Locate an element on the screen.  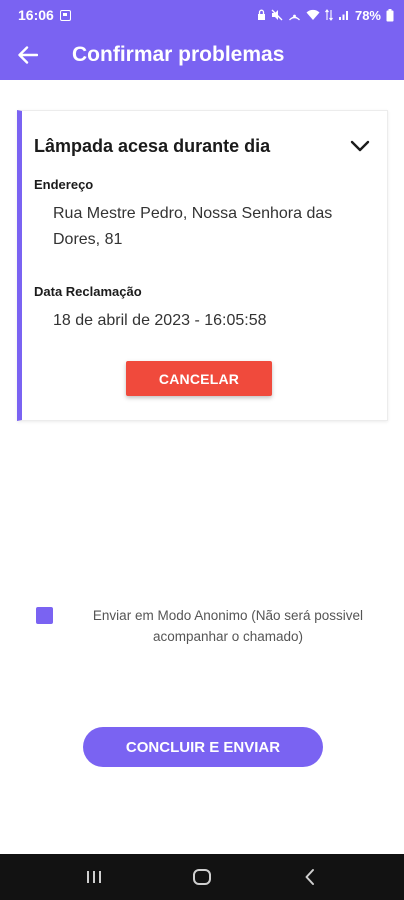
page-title: Confirmar problemas is located at coordinates (178, 54).